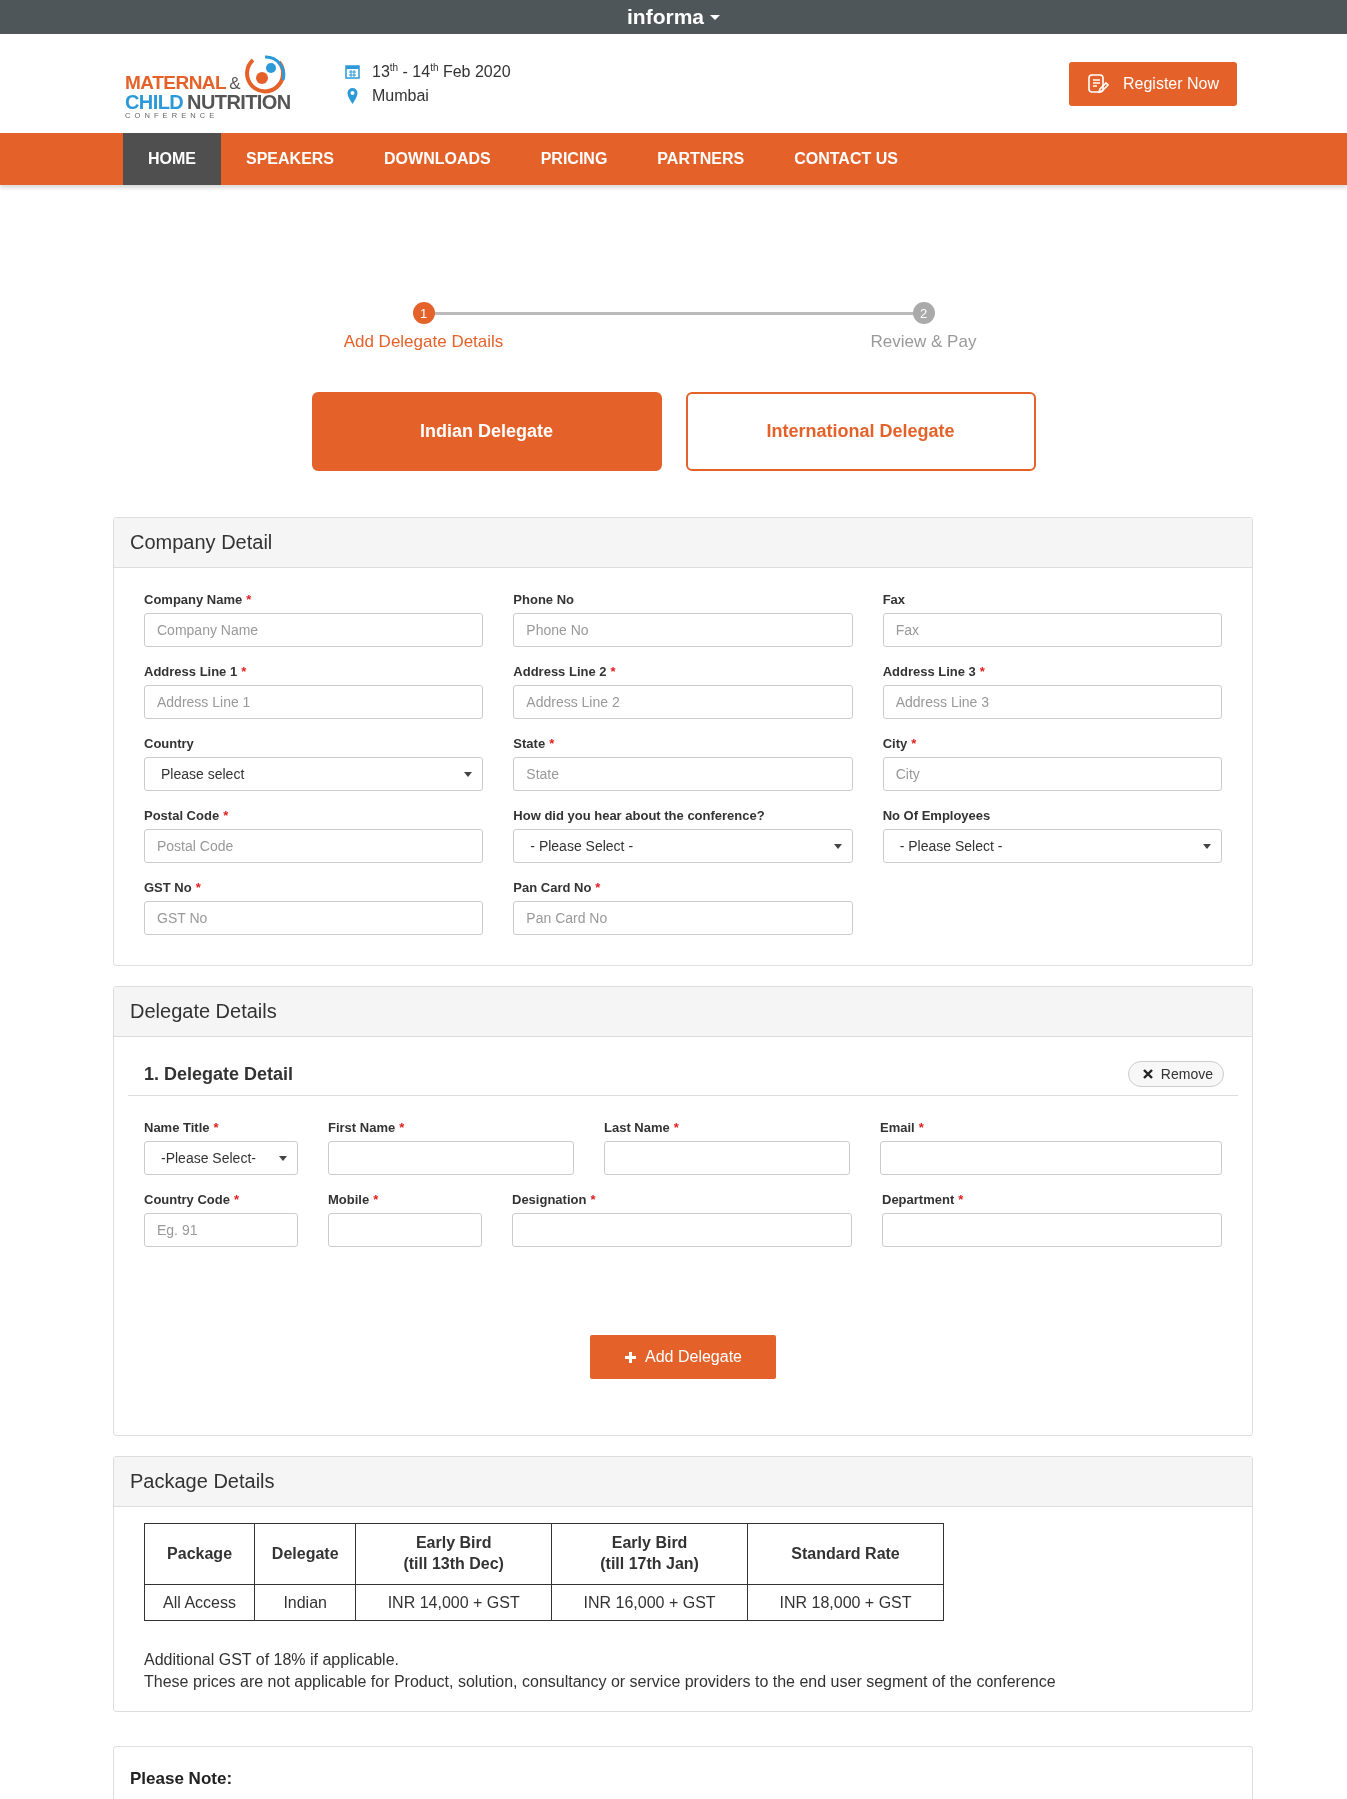 The width and height of the screenshot is (1347, 1799). I want to click on panel-heading: Company Detail, so click(683, 543).